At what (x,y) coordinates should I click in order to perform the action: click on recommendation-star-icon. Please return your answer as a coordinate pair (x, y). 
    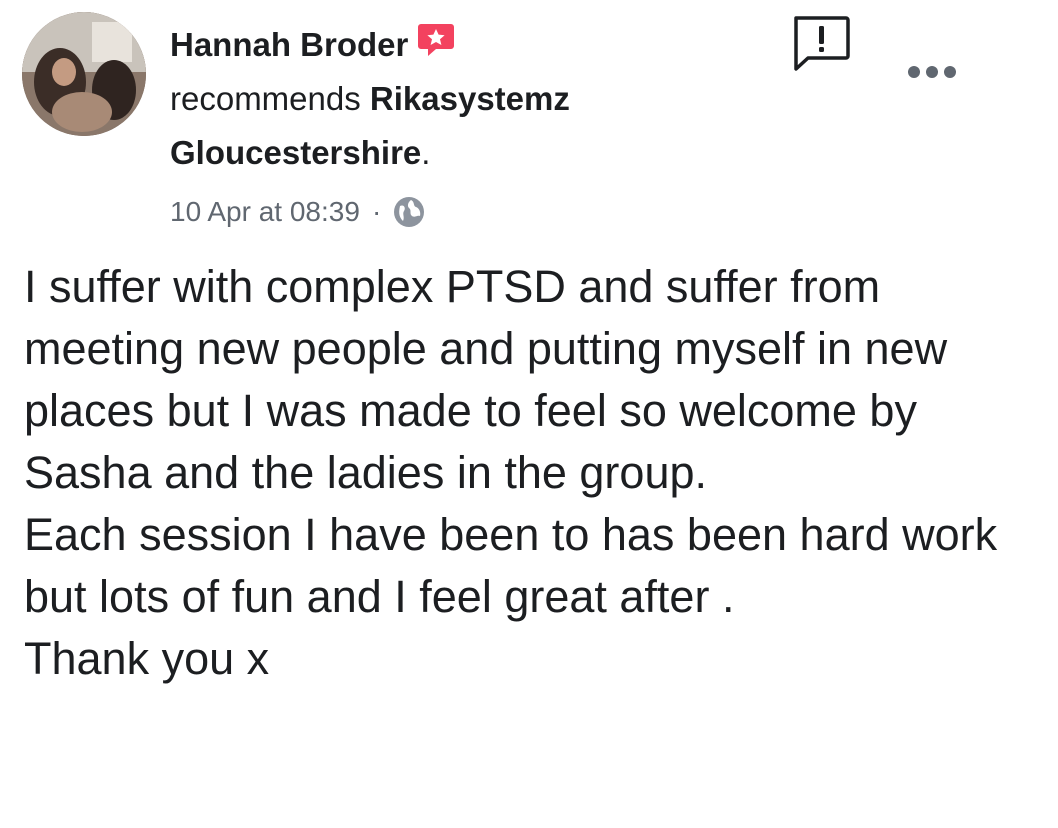
    Looking at the image, I should click on (436, 40).